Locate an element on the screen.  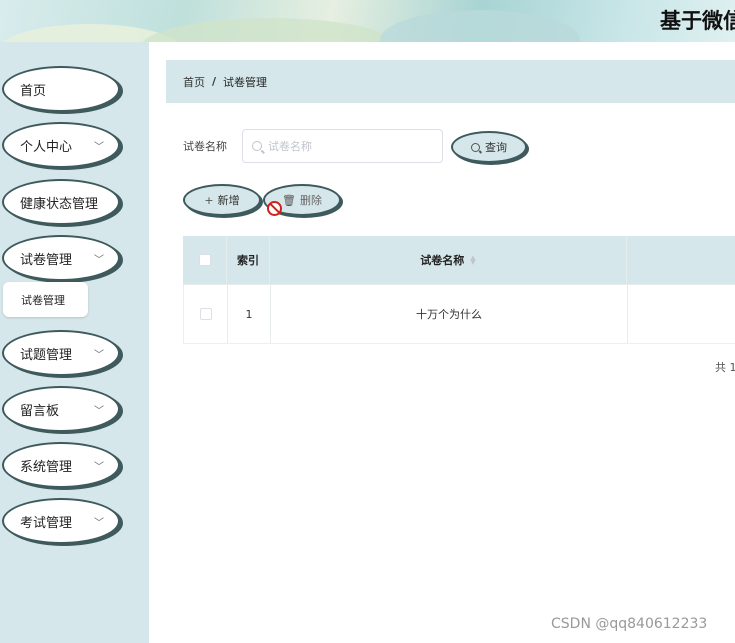
sidebar-item-personal-center: 个人中心 ﹀ is located at coordinates (61, 145).